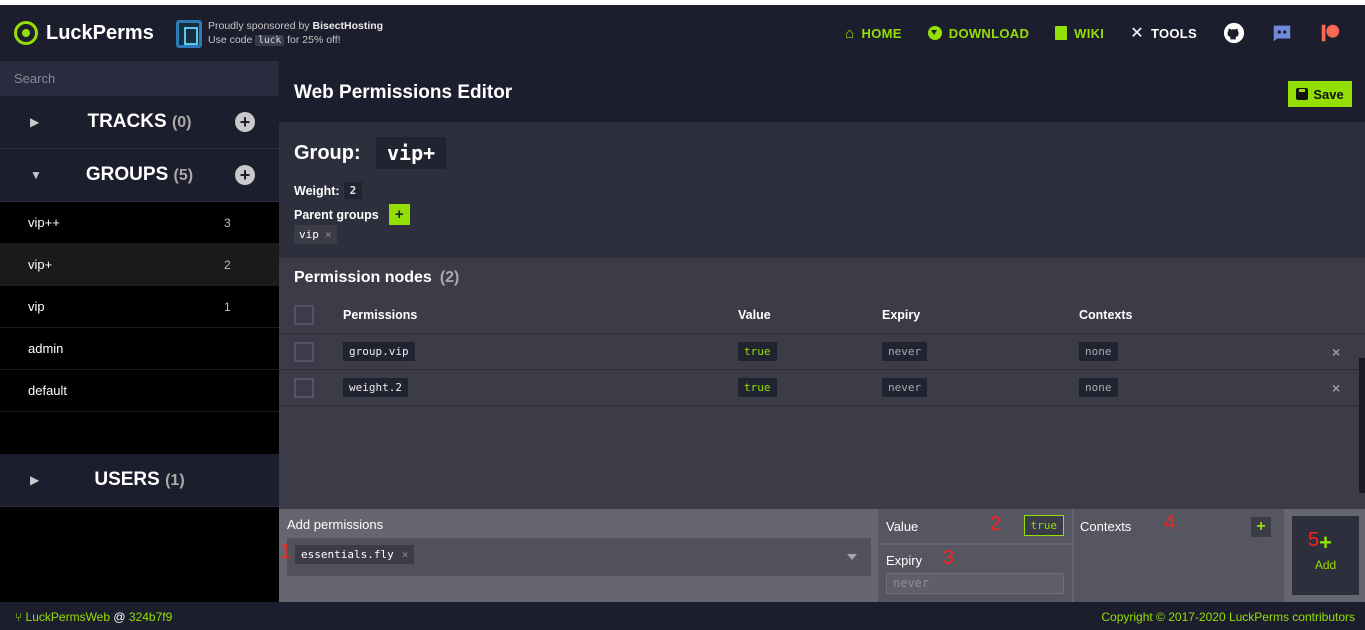  I want to click on permission-cell: group.vip, so click(379, 351).